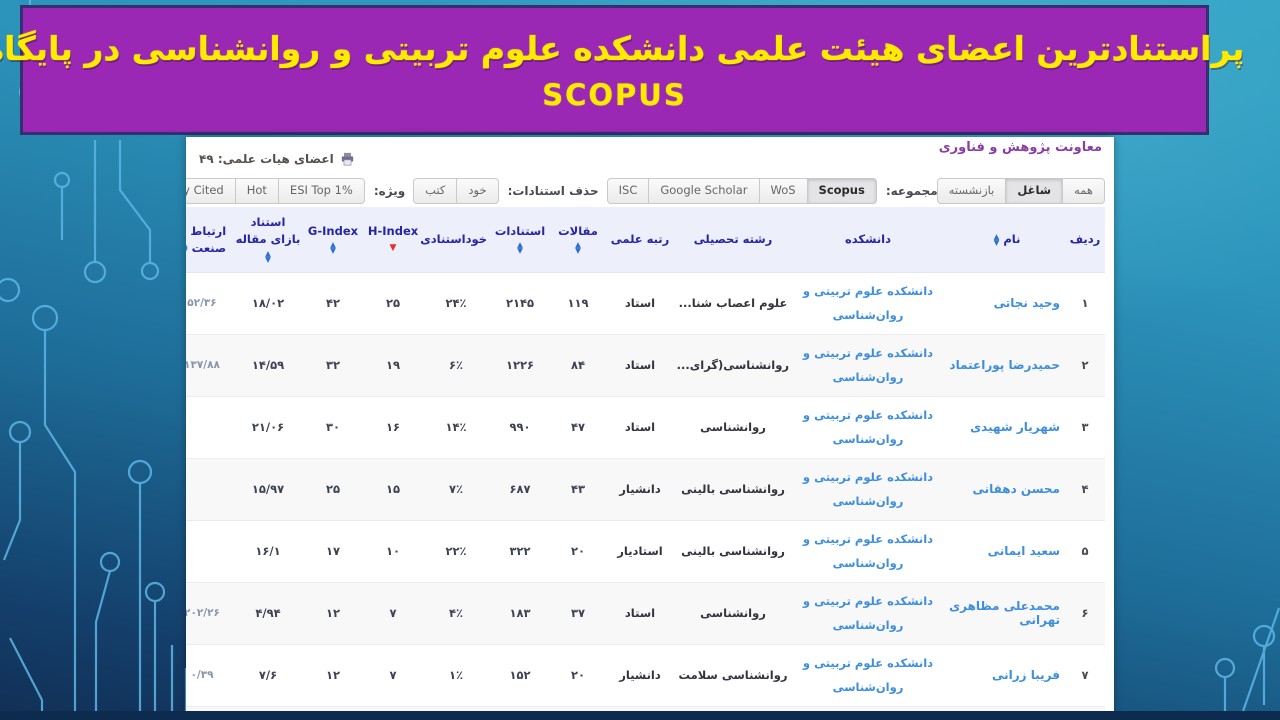  I want to click on name-link: حمیدرضا پوراعتماد, so click(1004, 365).